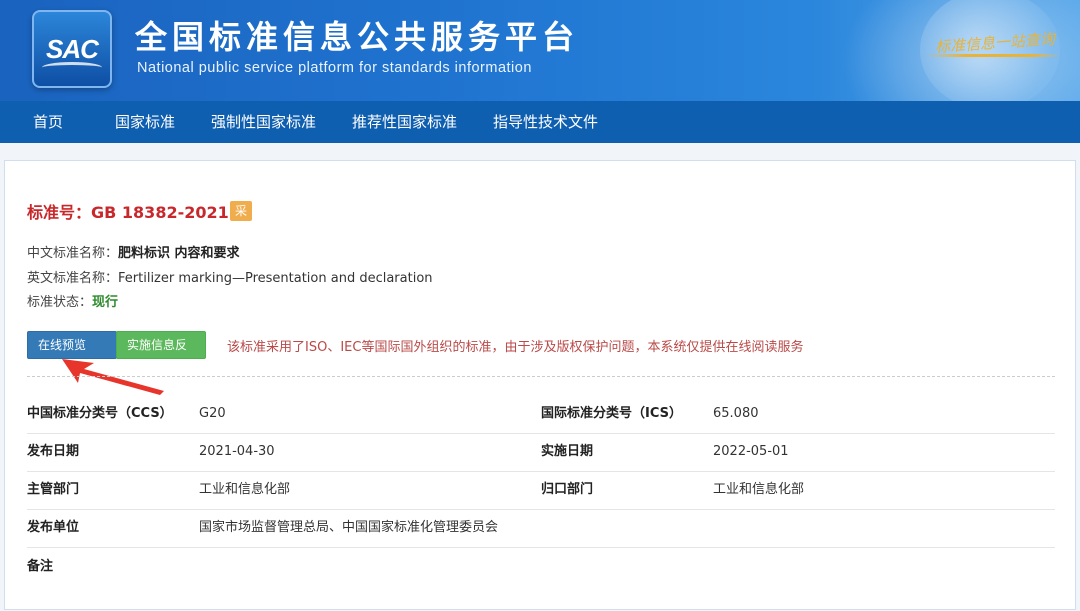 The width and height of the screenshot is (1080, 611). I want to click on ccs-value: G20, so click(212, 413).